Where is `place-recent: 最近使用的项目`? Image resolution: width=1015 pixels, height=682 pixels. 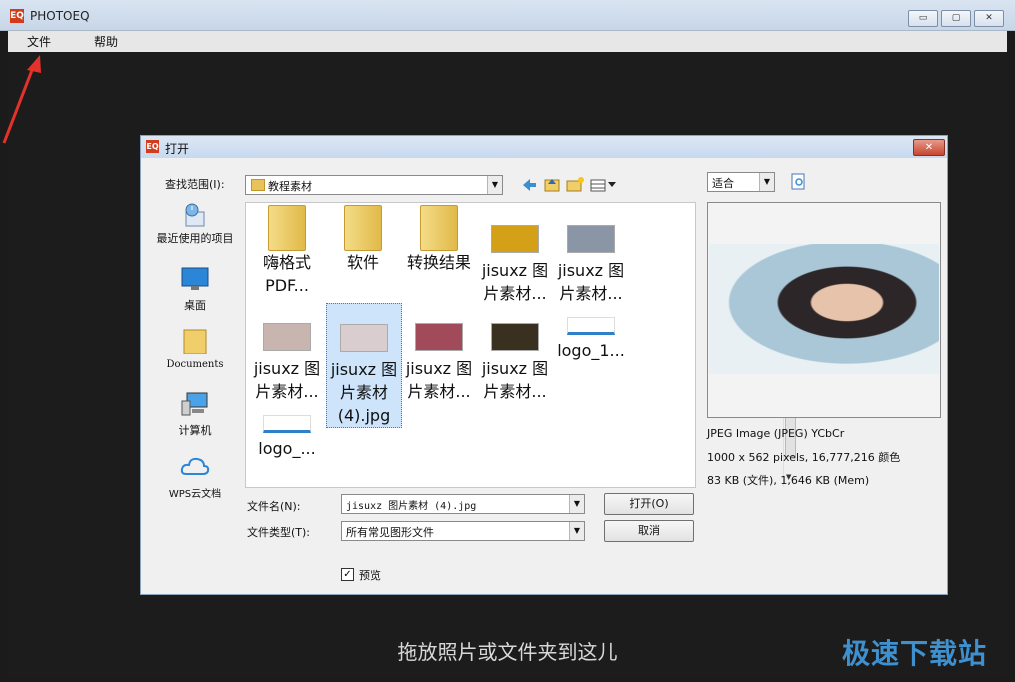
place-recent: 最近使用的项目 is located at coordinates (195, 223).